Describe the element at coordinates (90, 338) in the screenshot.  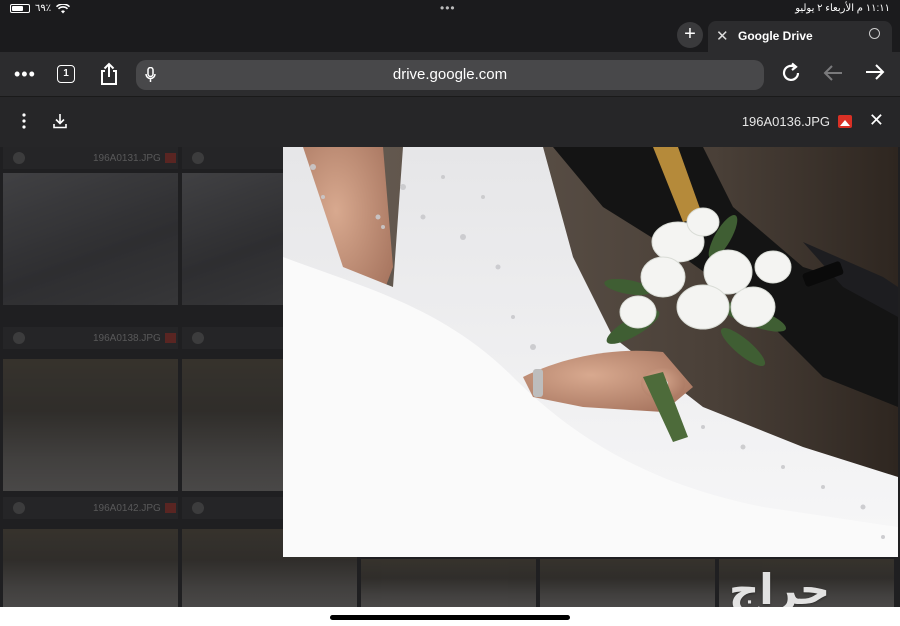
I see `grid-item-label: 196A0138.JPG` at that location.